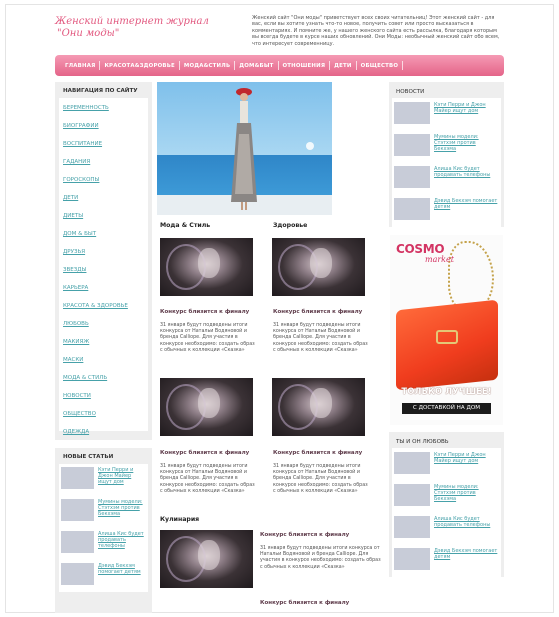 The image size is (559, 617). What do you see at coordinates (80, 66) in the screenshot?
I see `nav-home: ГЛАВНАЯ` at bounding box center [80, 66].